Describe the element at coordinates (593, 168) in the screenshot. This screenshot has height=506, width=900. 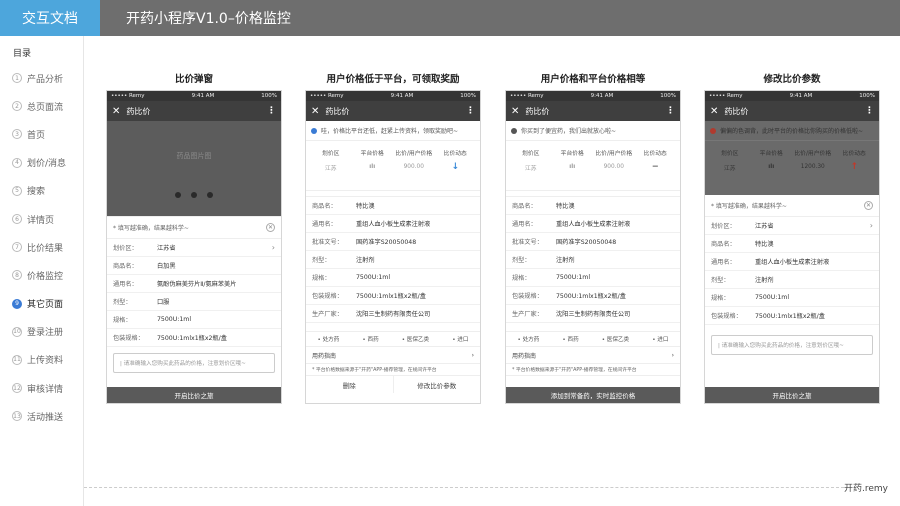
I see `compare-table: 划价区 平台价格 比价/用户价格 比价动态 江苏 ılı 900.00 —` at that location.